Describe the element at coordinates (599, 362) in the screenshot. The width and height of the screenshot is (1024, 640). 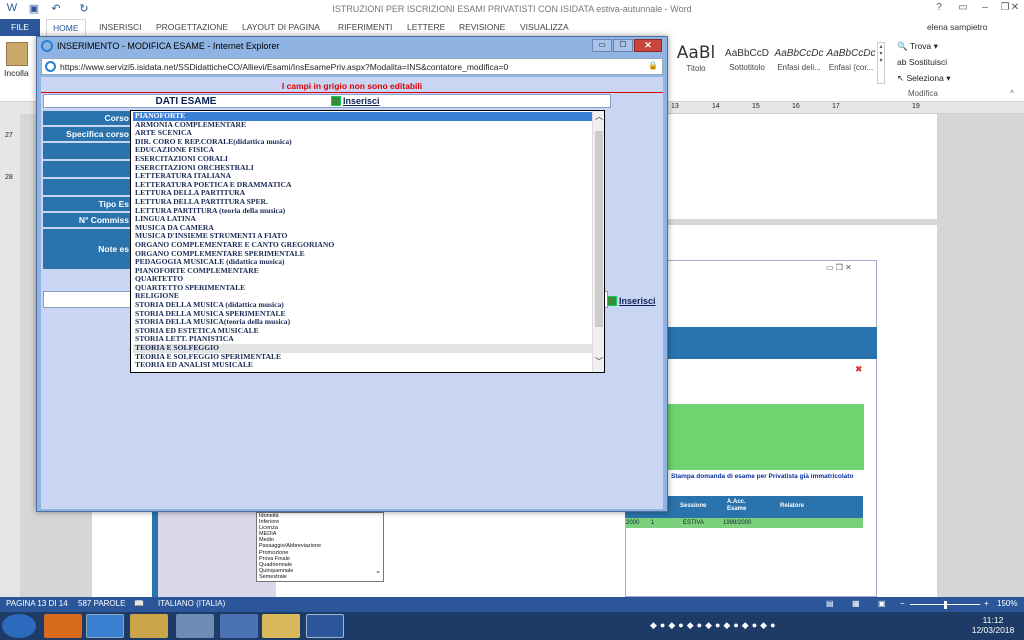
I see `scroll-down-icon: ﹀` at that location.